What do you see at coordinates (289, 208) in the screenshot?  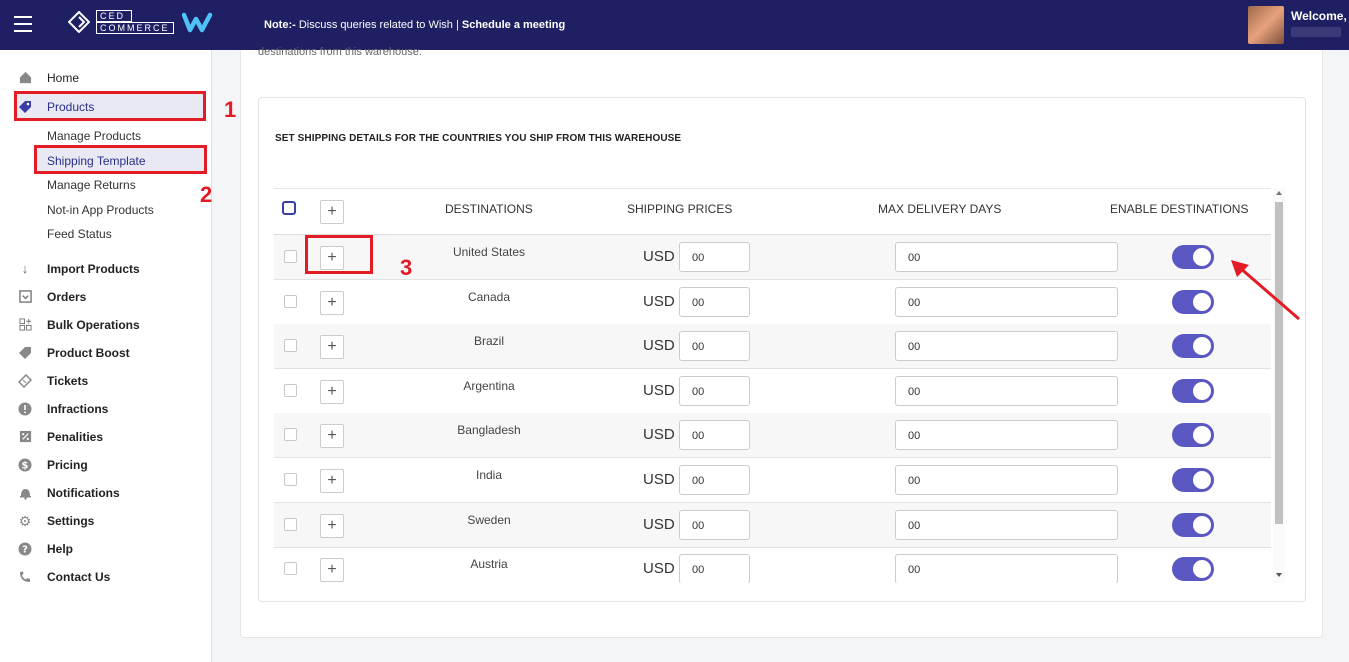 I see `select-all-checkbox` at bounding box center [289, 208].